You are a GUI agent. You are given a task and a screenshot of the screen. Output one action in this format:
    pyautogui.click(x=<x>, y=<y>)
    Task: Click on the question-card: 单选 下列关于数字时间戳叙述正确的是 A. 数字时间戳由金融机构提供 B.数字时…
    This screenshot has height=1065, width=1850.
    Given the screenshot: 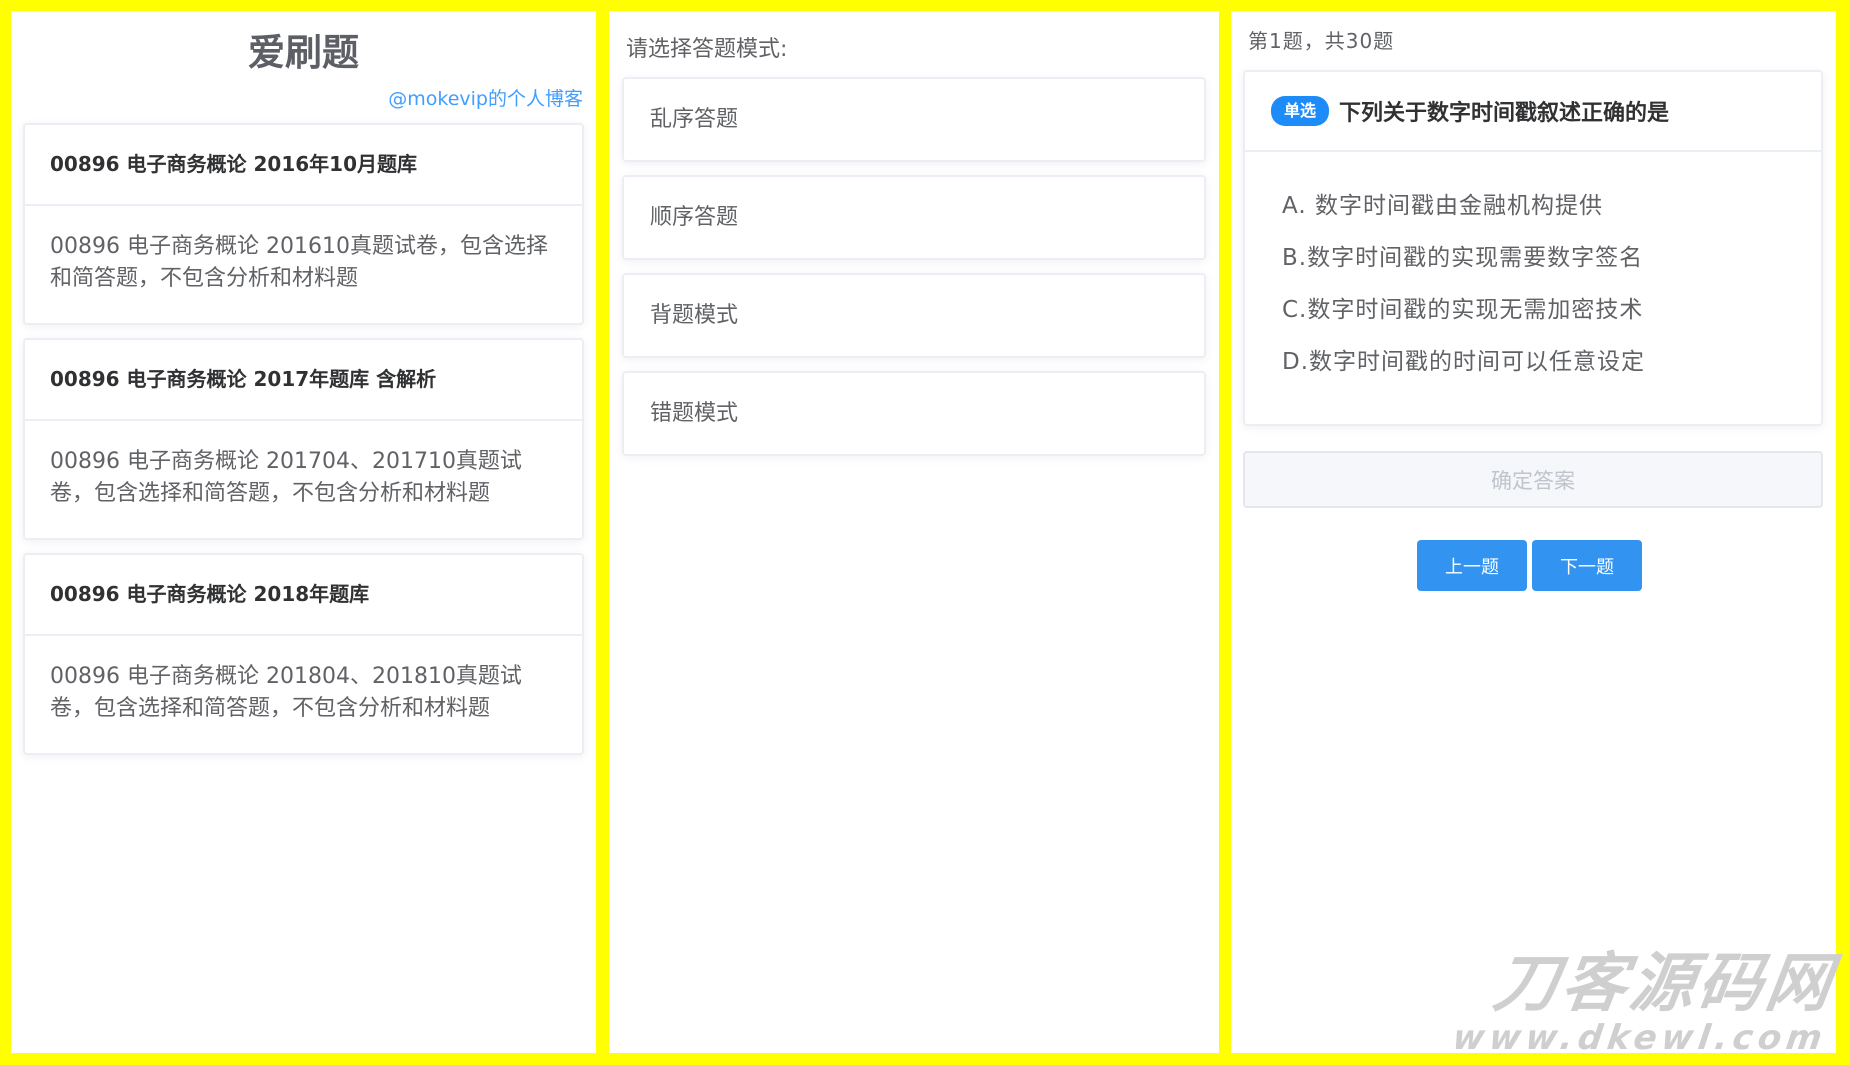 What is the action you would take?
    pyautogui.click(x=1533, y=248)
    